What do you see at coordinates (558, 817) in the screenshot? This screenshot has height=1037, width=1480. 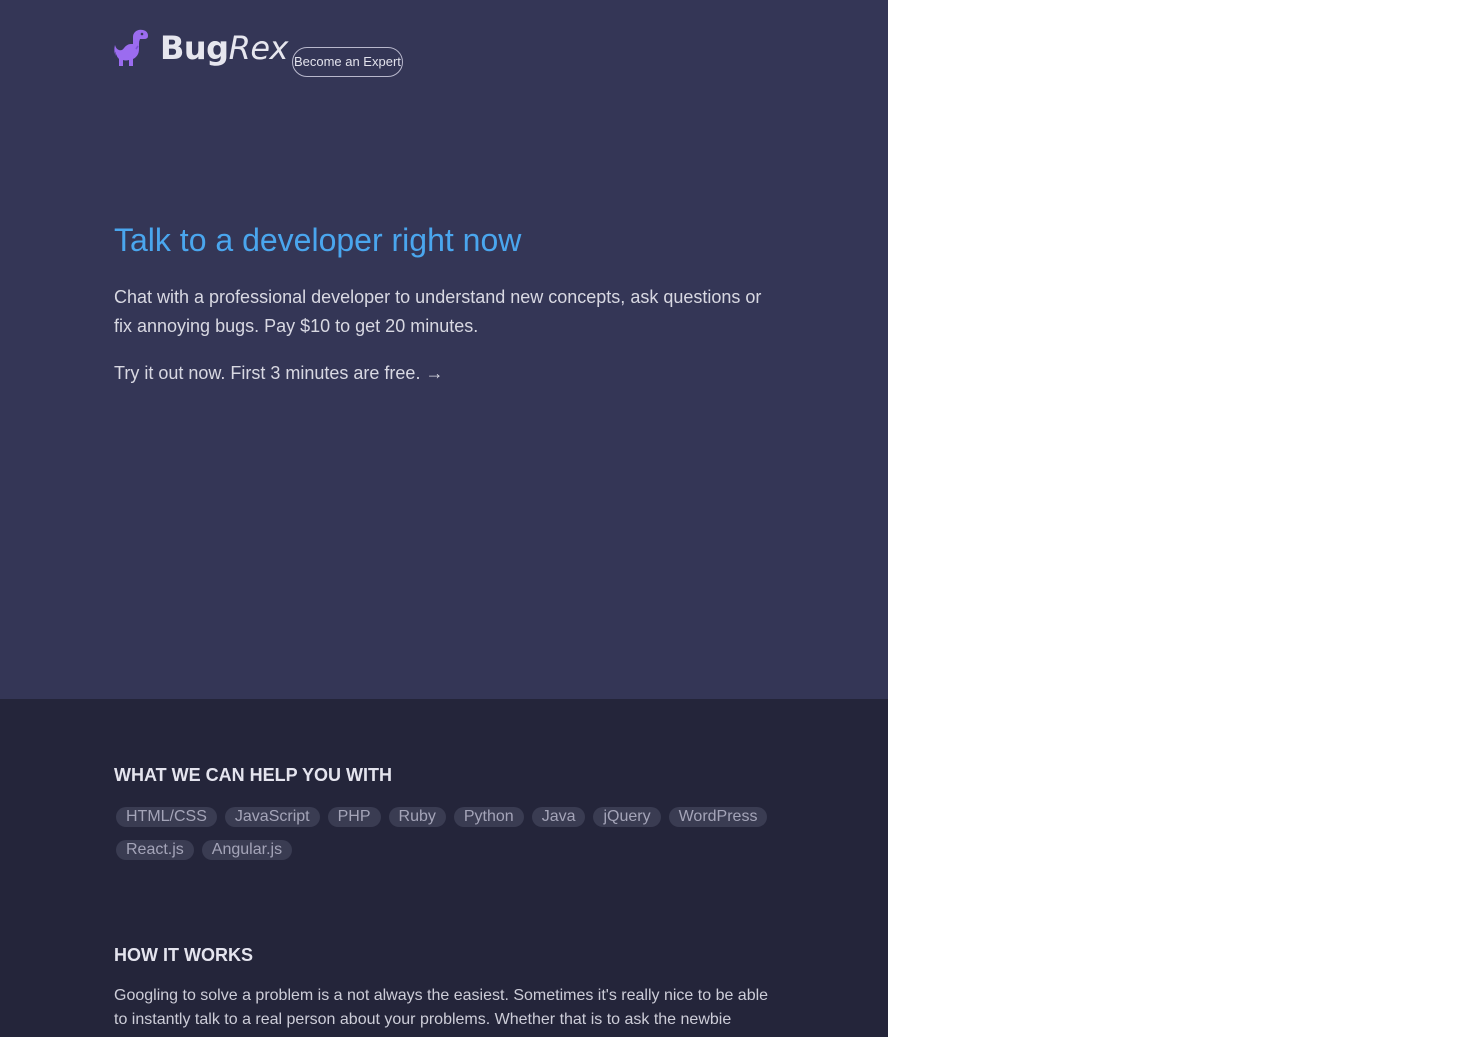 I see `tag-java: Java` at bounding box center [558, 817].